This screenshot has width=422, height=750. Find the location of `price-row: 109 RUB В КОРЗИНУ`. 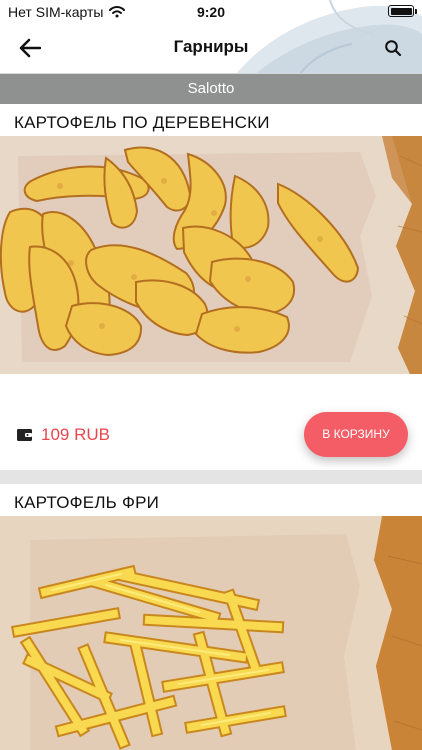

price-row: 109 RUB В КОРЗИНУ is located at coordinates (211, 435).